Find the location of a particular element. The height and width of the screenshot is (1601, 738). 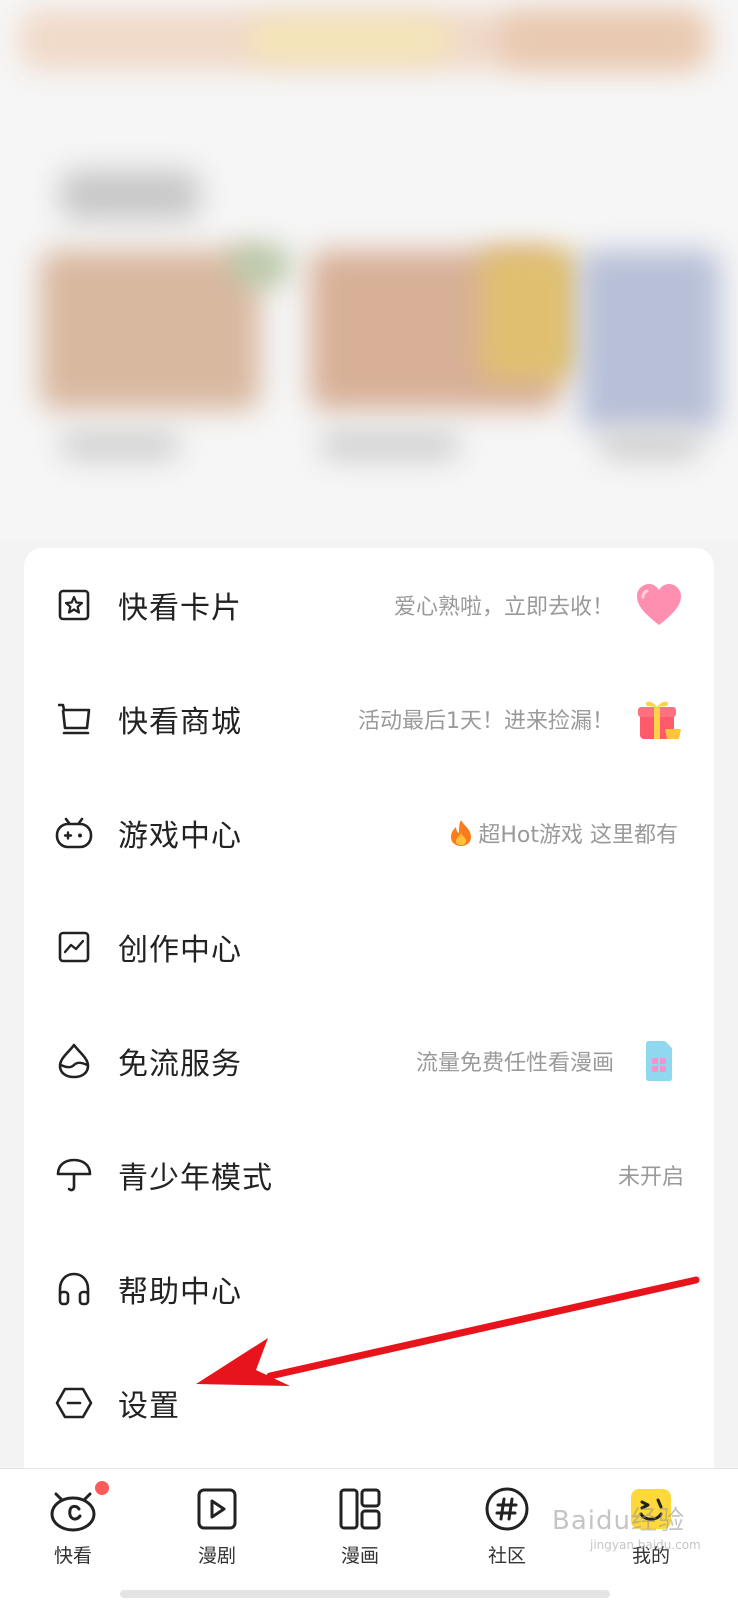

kuaikan-icon is located at coordinates (78, 1508).